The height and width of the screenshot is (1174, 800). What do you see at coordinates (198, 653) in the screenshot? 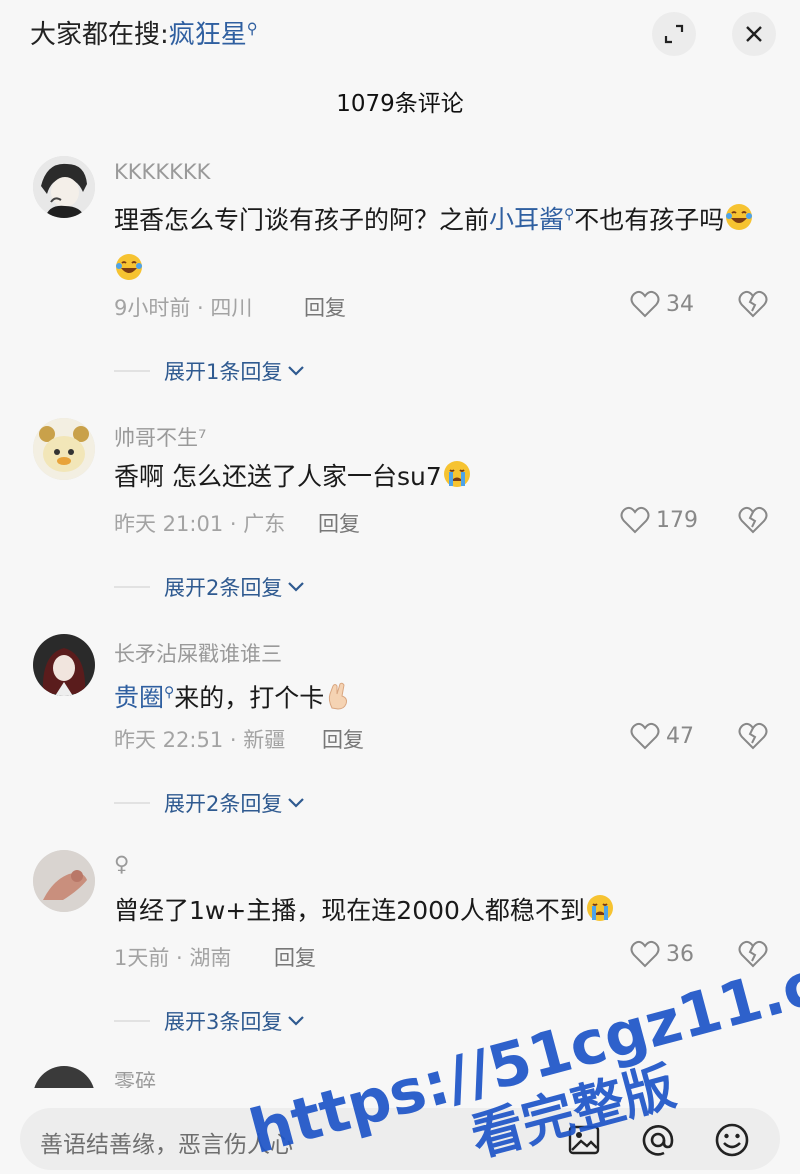
I see `username: 长矛沾屎戳谁谁三` at bounding box center [198, 653].